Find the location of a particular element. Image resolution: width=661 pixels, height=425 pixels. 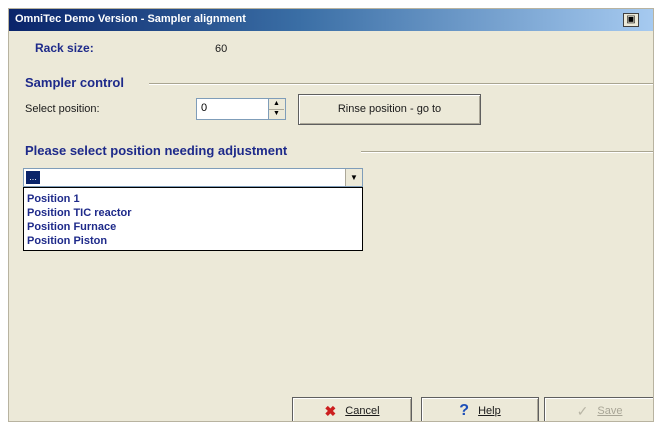

list-item-position-furnace: Position Furnace is located at coordinates (193, 227).